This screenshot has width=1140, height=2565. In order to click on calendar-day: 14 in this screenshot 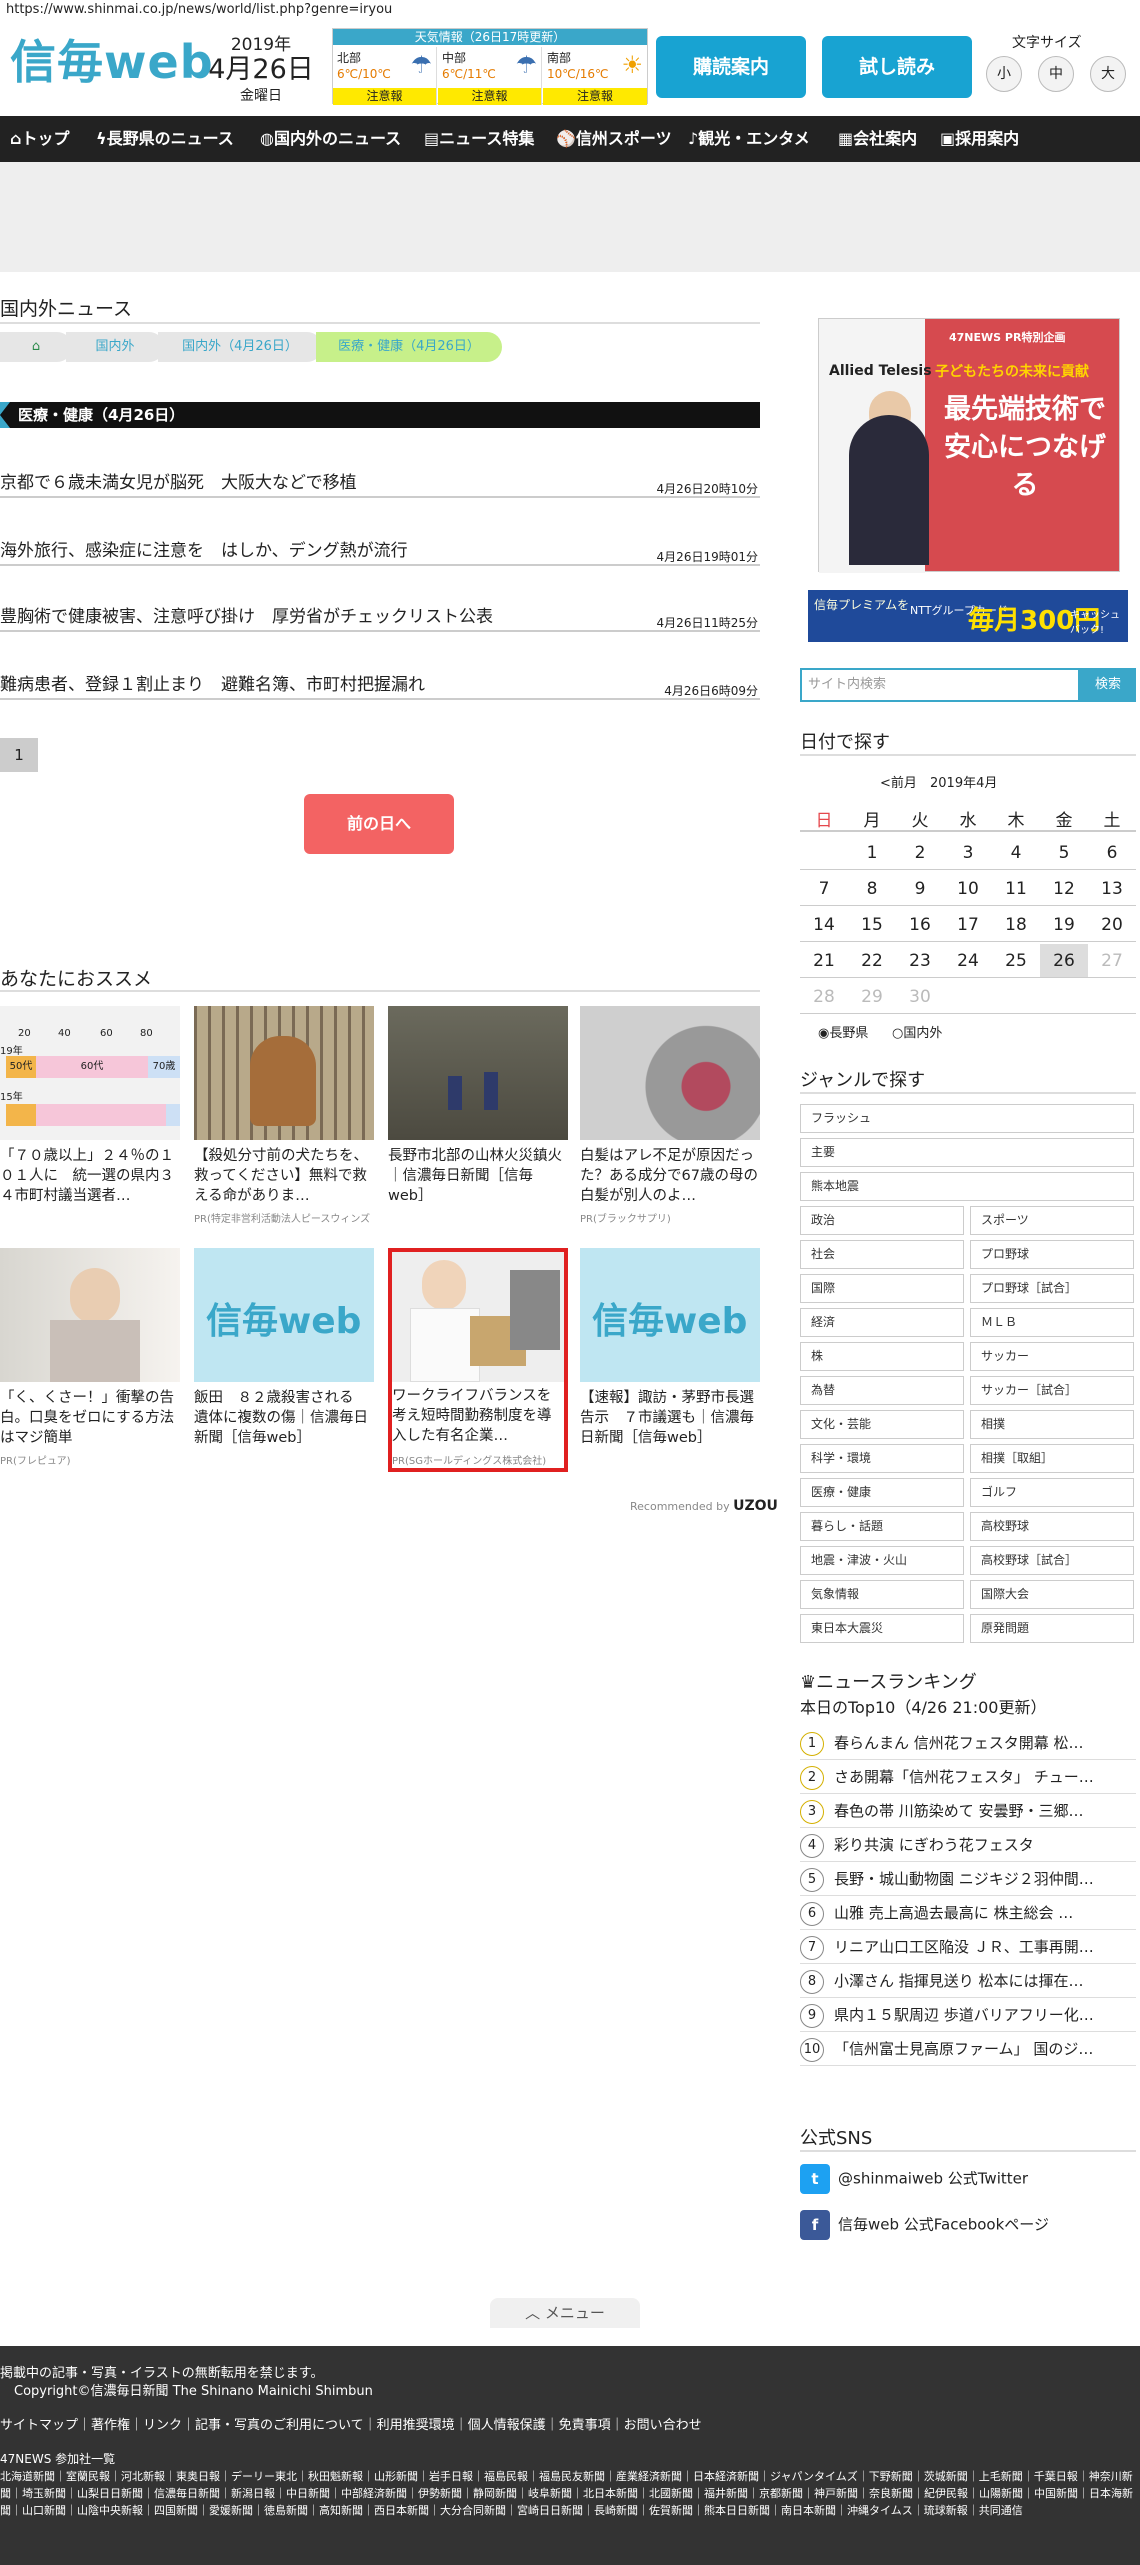, I will do `click(824, 925)`.